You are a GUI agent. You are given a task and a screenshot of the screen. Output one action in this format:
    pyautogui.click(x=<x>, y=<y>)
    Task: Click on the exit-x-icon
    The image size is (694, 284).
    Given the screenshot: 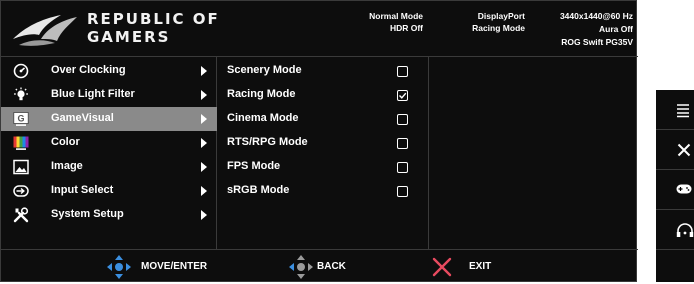 What is the action you would take?
    pyautogui.click(x=442, y=267)
    